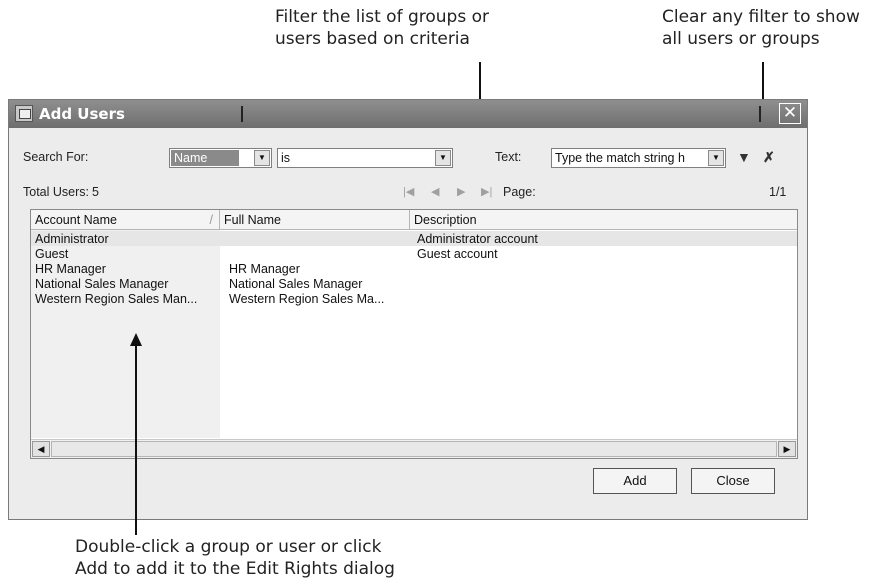 Image resolution: width=877 pixels, height=582 pixels. What do you see at coordinates (790, 113) in the screenshot?
I see `close-icon: ✕` at bounding box center [790, 113].